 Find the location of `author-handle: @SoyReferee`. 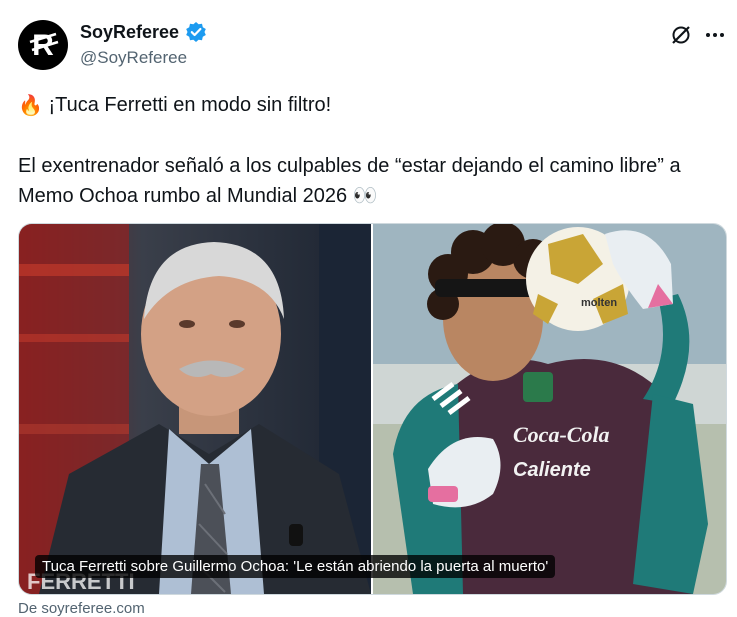

author-handle: @SoyReferee is located at coordinates (133, 58).